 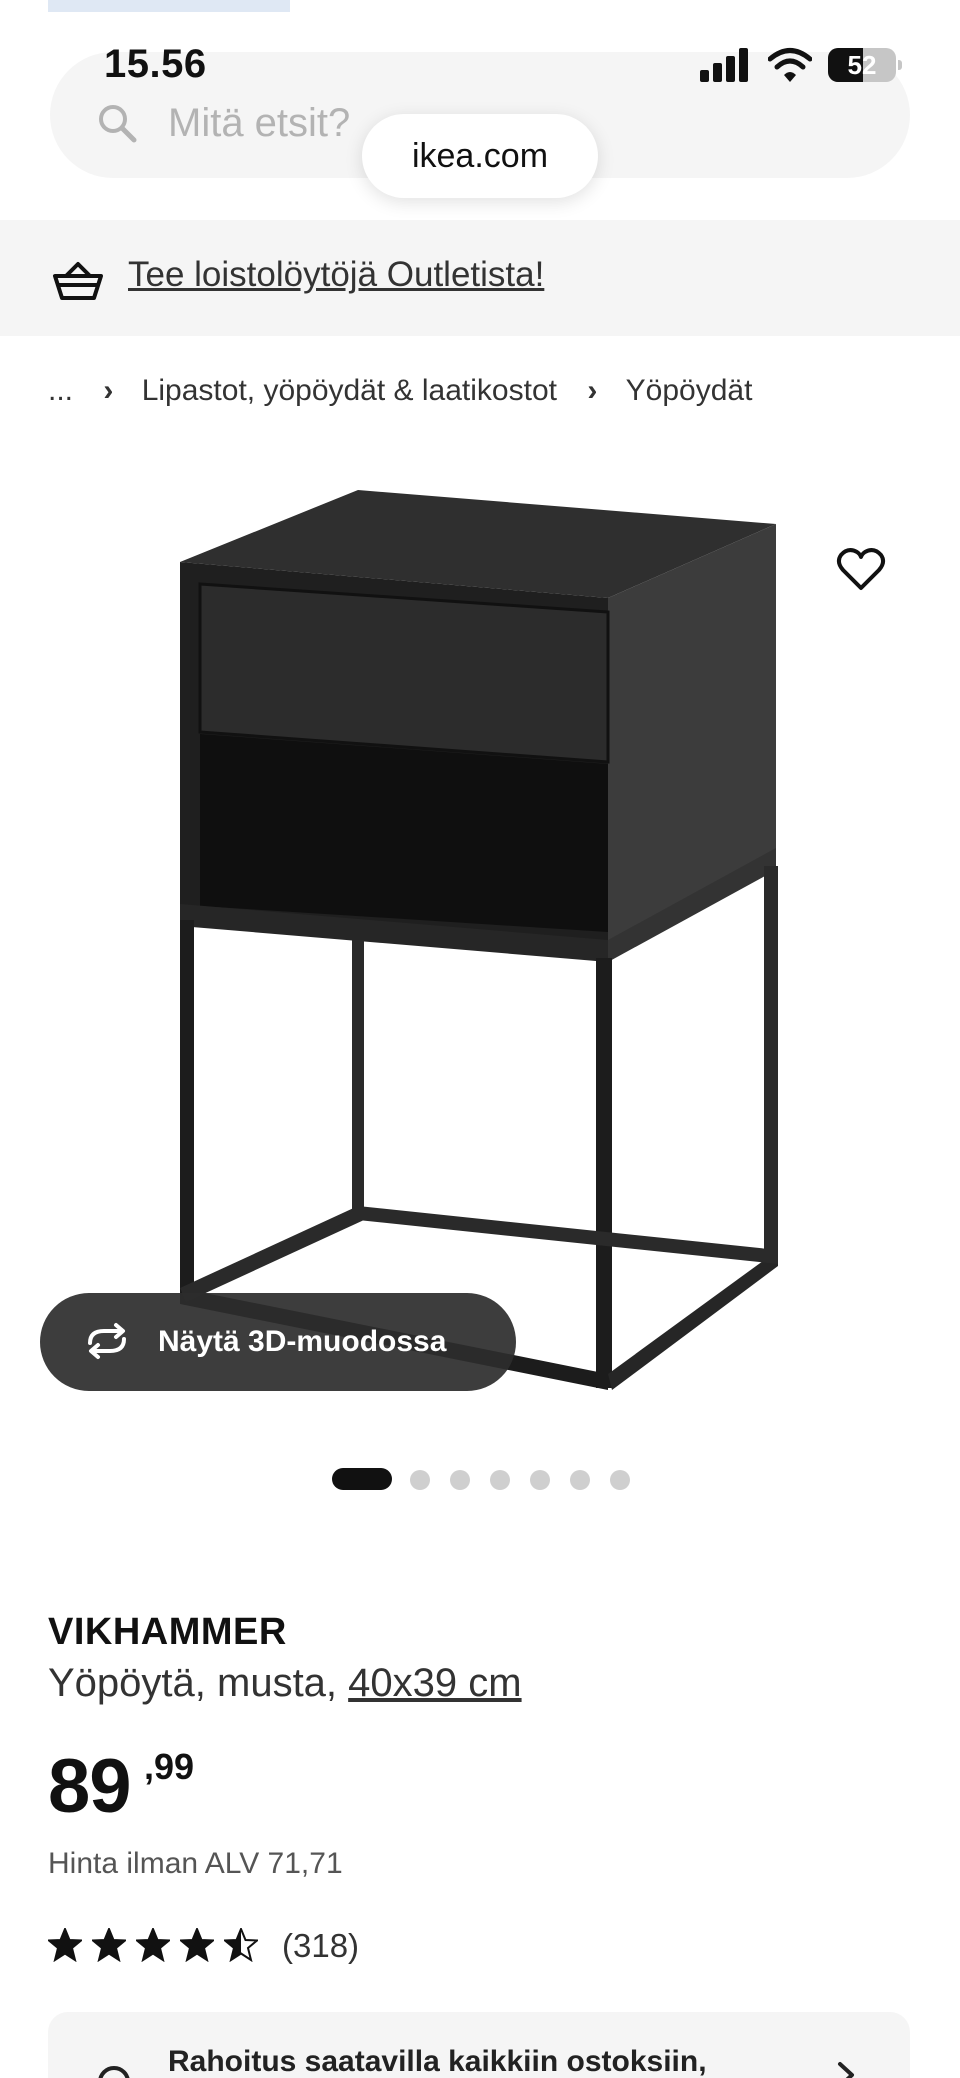 I want to click on status-time: 15.56, so click(x=155, y=64).